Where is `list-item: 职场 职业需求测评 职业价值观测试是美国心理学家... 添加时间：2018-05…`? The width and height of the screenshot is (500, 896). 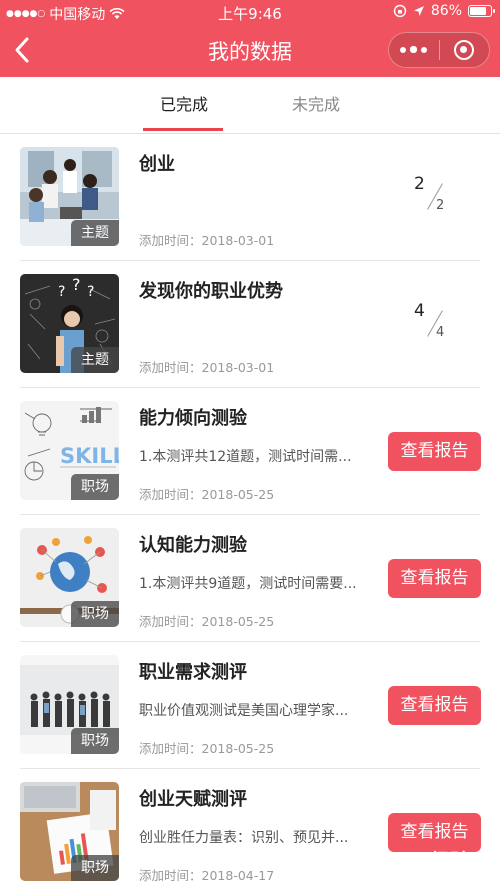 list-item: 职场 职业需求测评 职业价值观测试是美国心理学家... 添加时间：2018-05… is located at coordinates (250, 705).